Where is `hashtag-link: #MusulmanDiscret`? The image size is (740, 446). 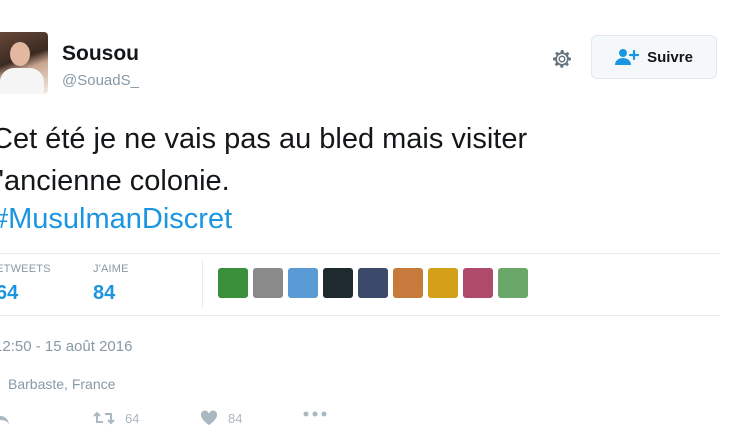 hashtag-link: #MusulmanDiscret is located at coordinates (116, 219).